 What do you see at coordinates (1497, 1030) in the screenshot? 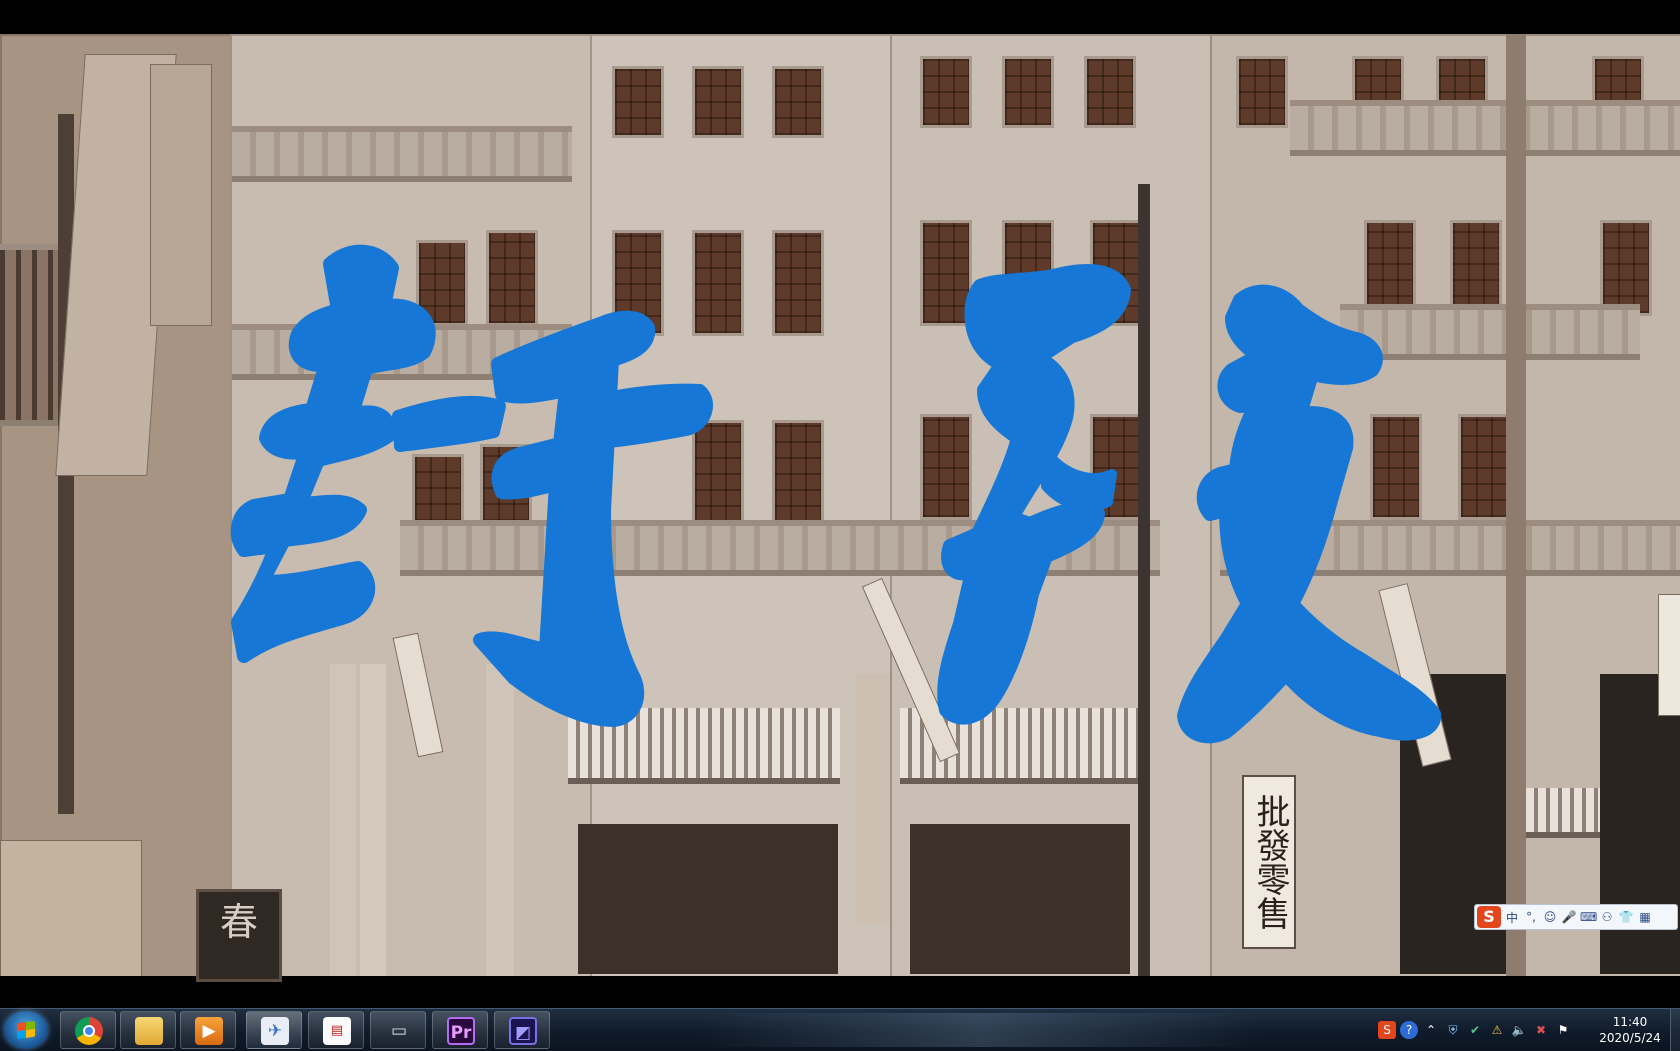
I see `network-warning-icon: ⚠` at bounding box center [1497, 1030].